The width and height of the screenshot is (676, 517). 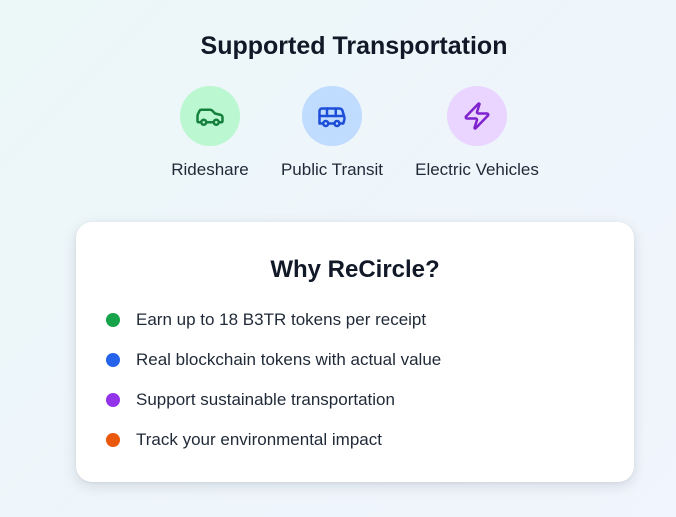 I want to click on rideshare-icon-circle, so click(x=210, y=116).